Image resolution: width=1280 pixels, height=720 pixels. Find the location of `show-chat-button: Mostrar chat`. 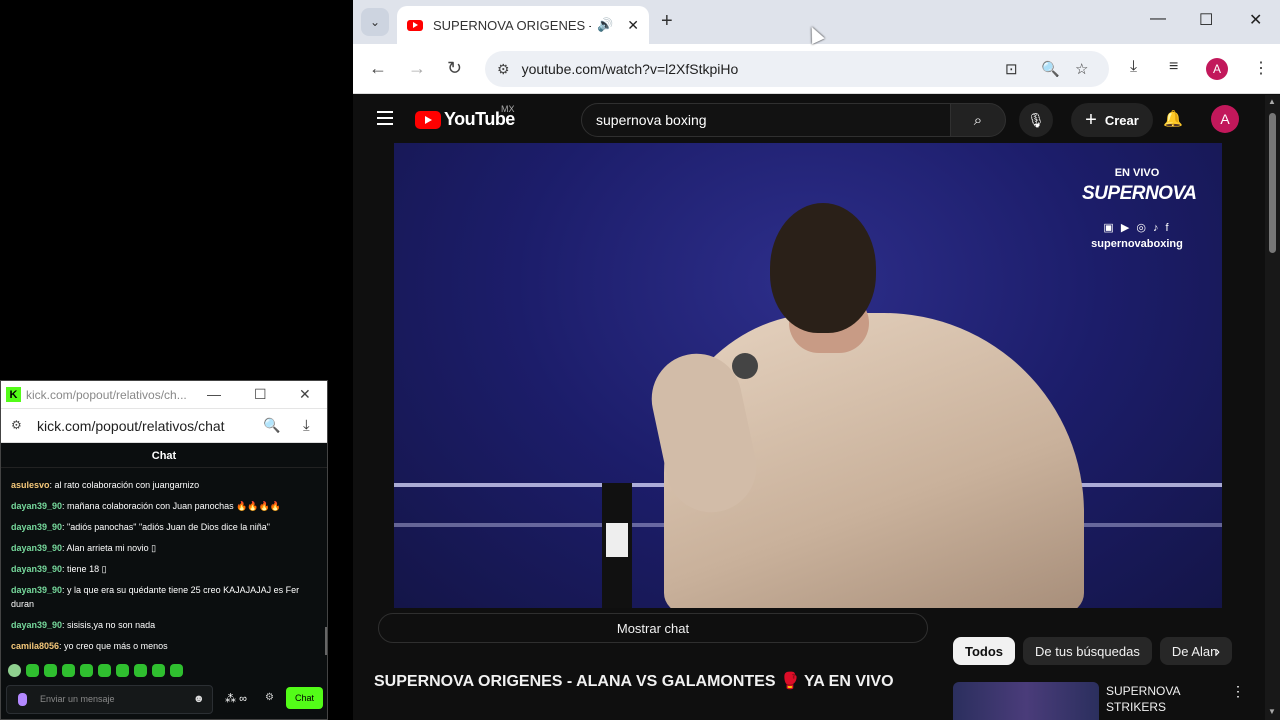

show-chat-button: Mostrar chat is located at coordinates (653, 628).